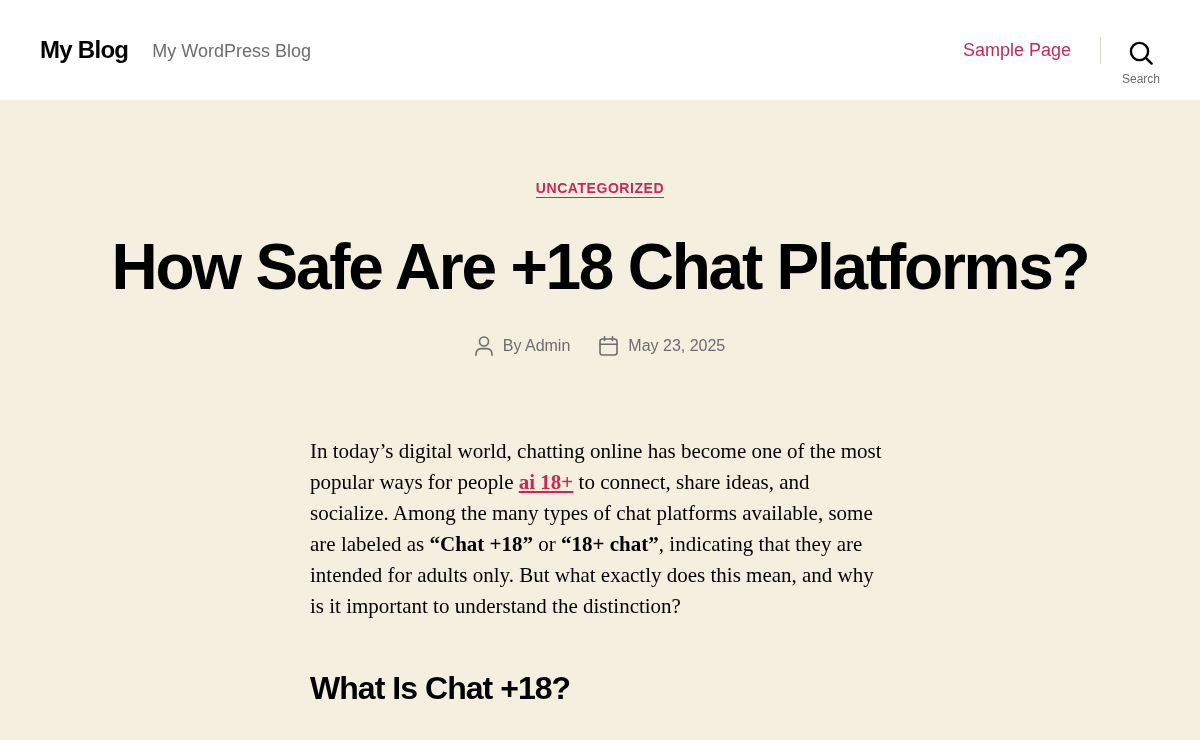 The image size is (1200, 740). What do you see at coordinates (441, 688) in the screenshot?
I see `section-heading: What Is Chat +18?` at bounding box center [441, 688].